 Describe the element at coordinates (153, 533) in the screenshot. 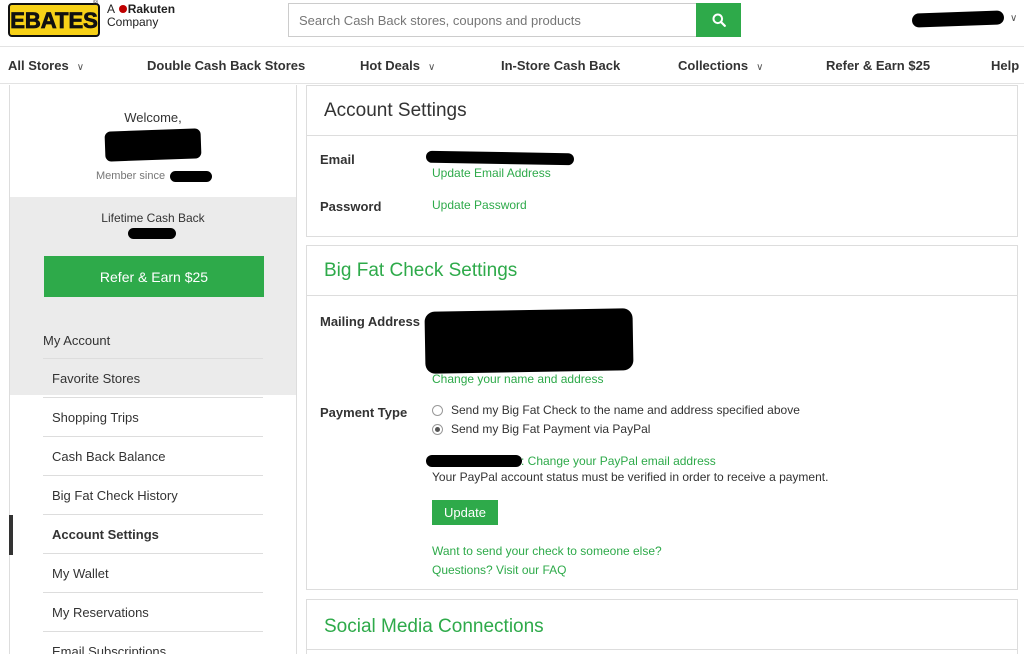

I see `sidebar-item-account-settings: Account Settings` at that location.